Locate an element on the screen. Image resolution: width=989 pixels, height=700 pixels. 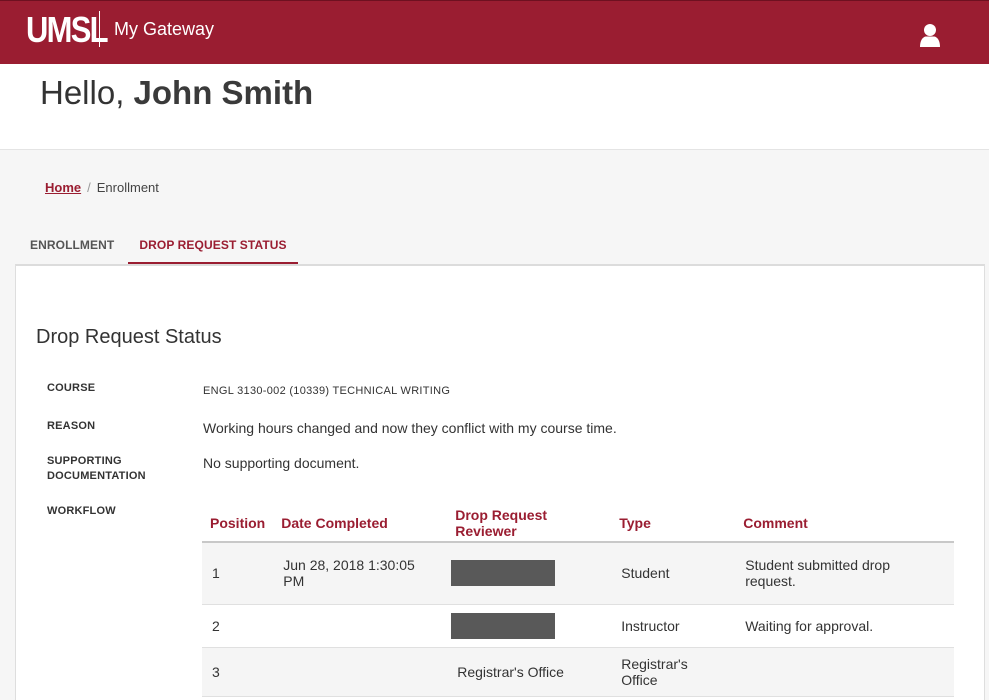
col-reviewer: Drop Request Reviewer is located at coordinates (529, 523).